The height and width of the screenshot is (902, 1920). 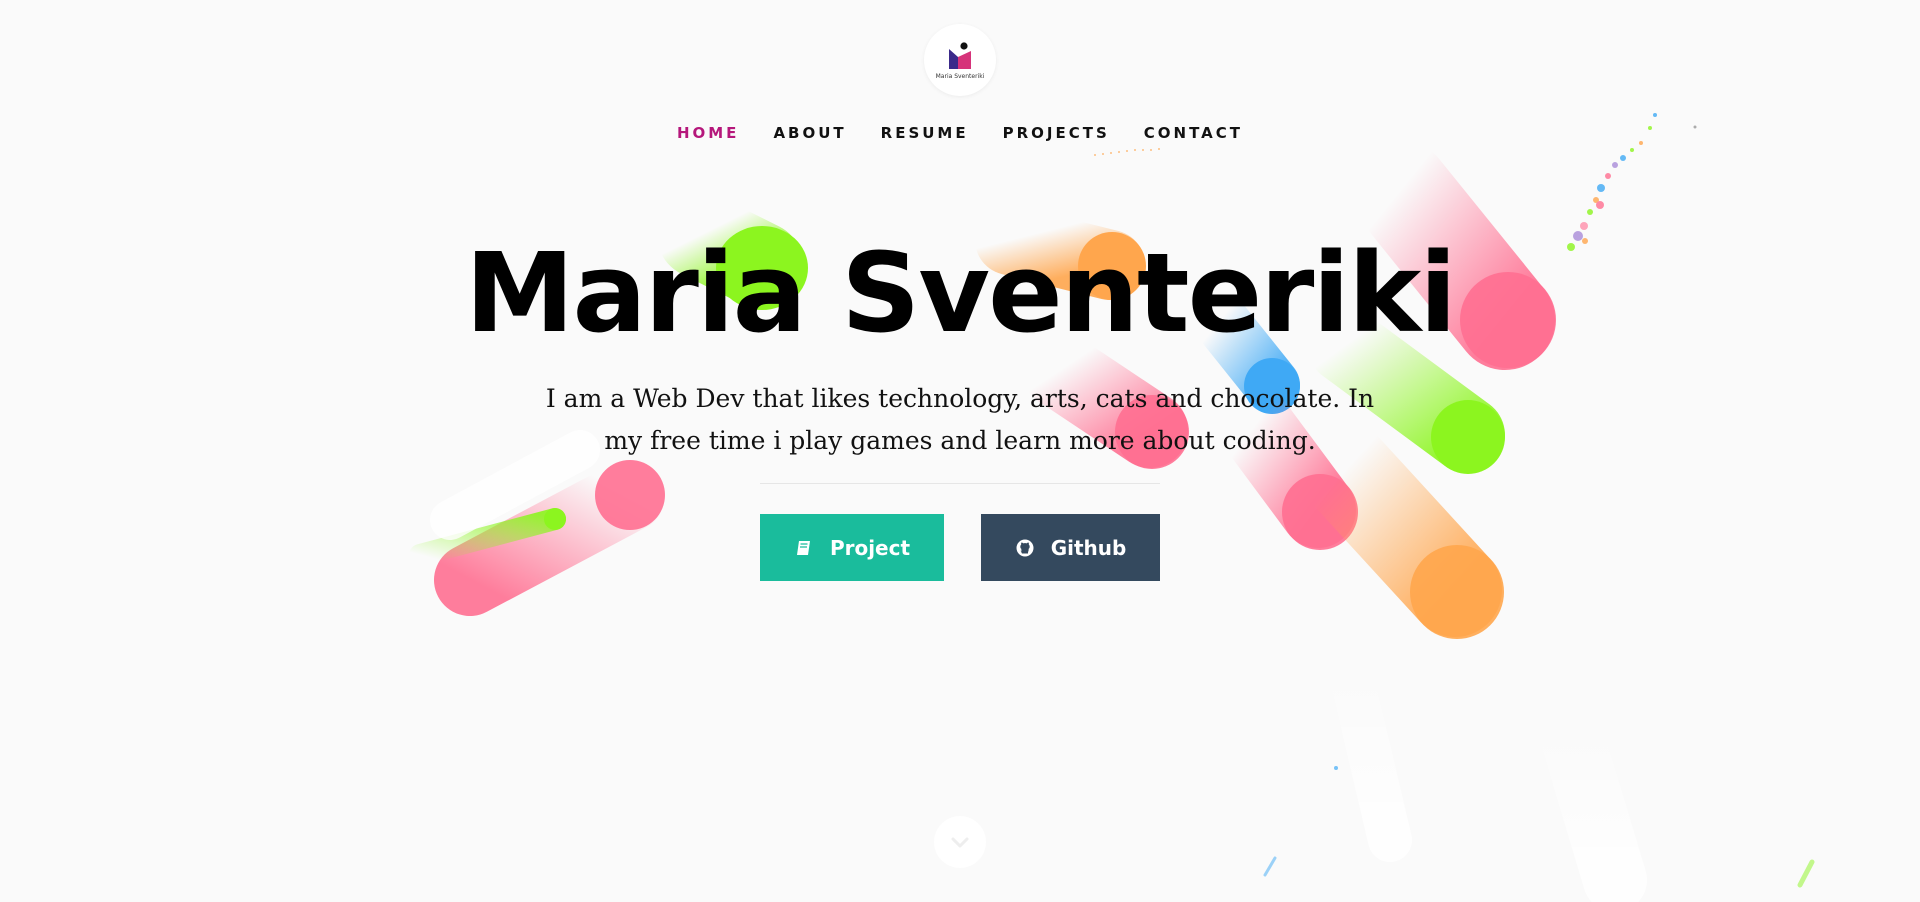 I want to click on main-nav: HOME ABOUT RESUME PROJECTS CONTACT, so click(x=960, y=133).